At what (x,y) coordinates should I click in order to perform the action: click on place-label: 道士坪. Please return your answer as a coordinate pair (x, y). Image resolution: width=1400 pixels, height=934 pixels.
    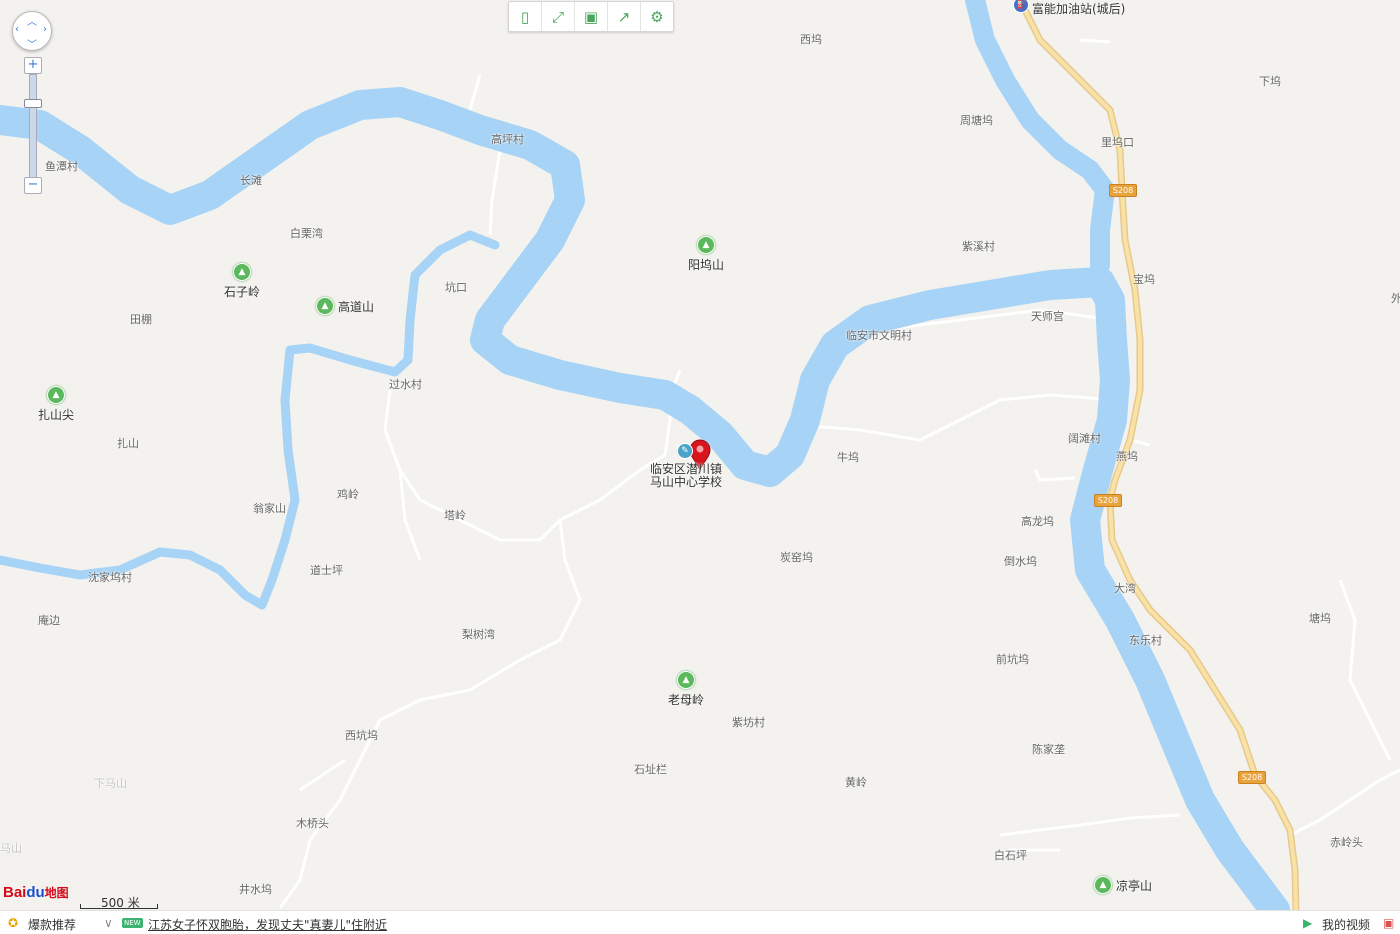
    Looking at the image, I should click on (326, 570).